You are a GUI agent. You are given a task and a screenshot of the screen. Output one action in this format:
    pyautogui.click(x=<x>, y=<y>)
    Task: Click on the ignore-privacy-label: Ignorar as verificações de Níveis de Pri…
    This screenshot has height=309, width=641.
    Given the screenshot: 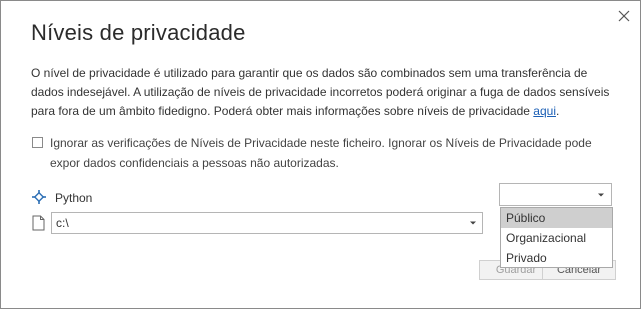 What is the action you would take?
    pyautogui.click(x=321, y=153)
    